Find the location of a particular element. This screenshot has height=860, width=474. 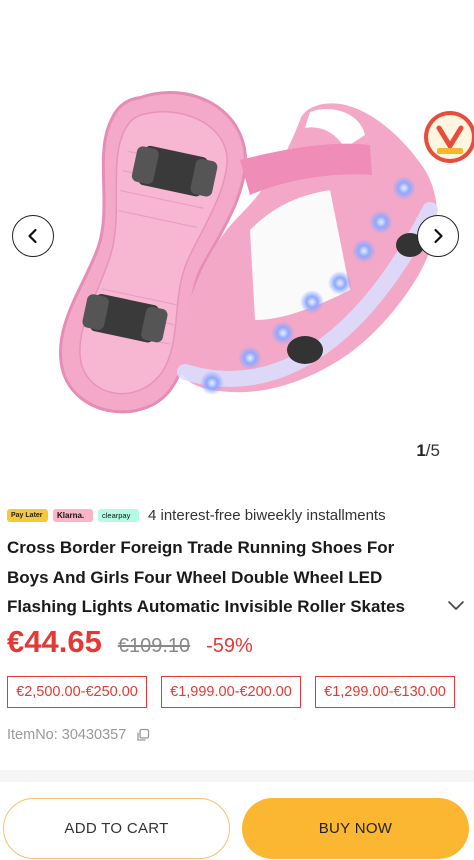

chevron-right-icon is located at coordinates (438, 236).